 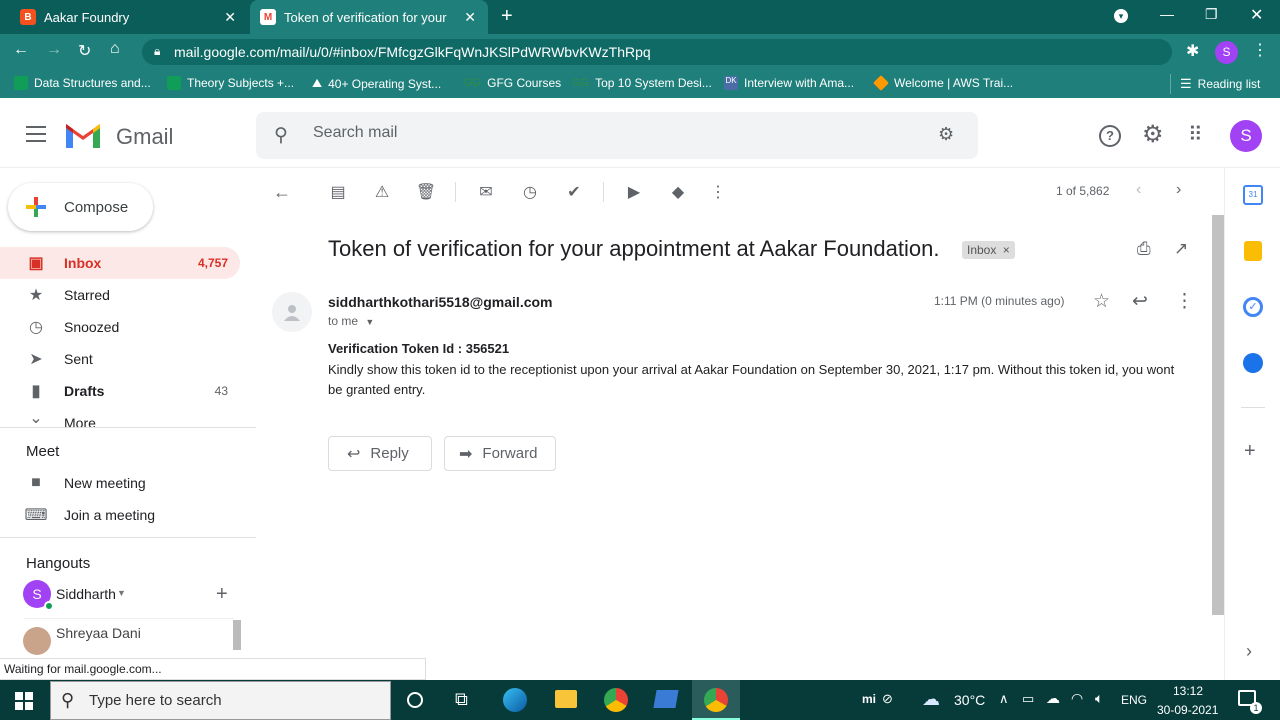 What do you see at coordinates (486, 192) in the screenshot?
I see `mark-unread-icon: ✉` at bounding box center [486, 192].